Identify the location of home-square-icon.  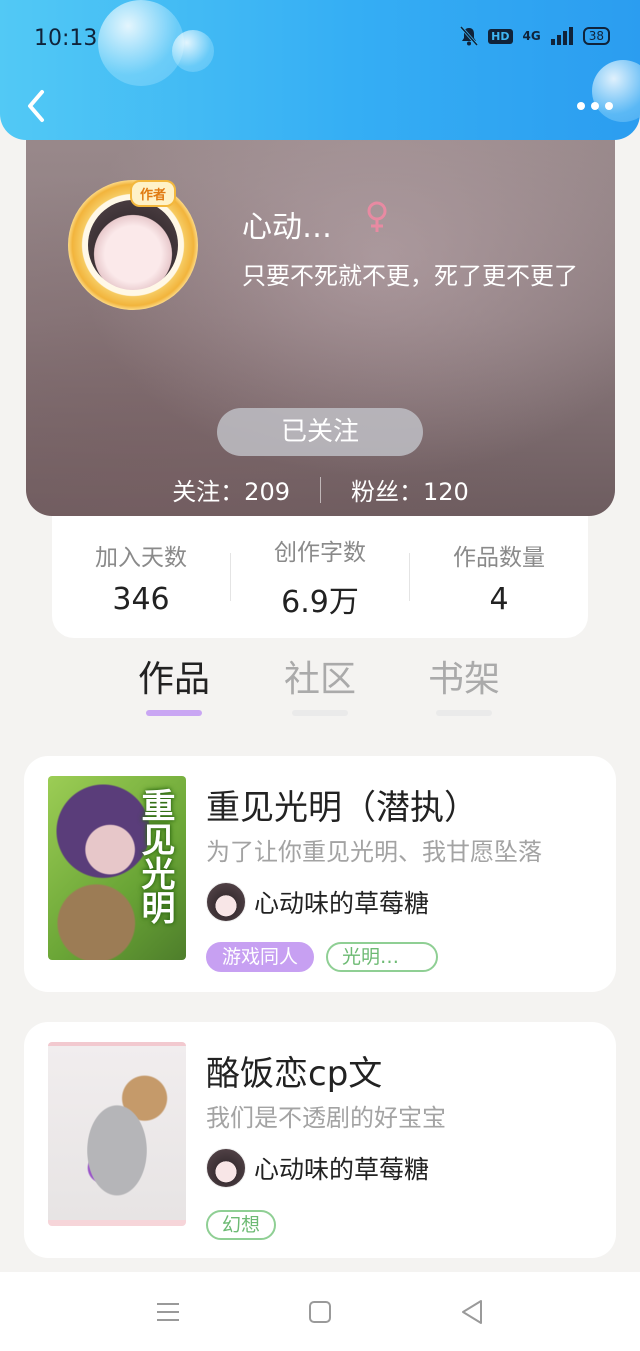
(320, 1312).